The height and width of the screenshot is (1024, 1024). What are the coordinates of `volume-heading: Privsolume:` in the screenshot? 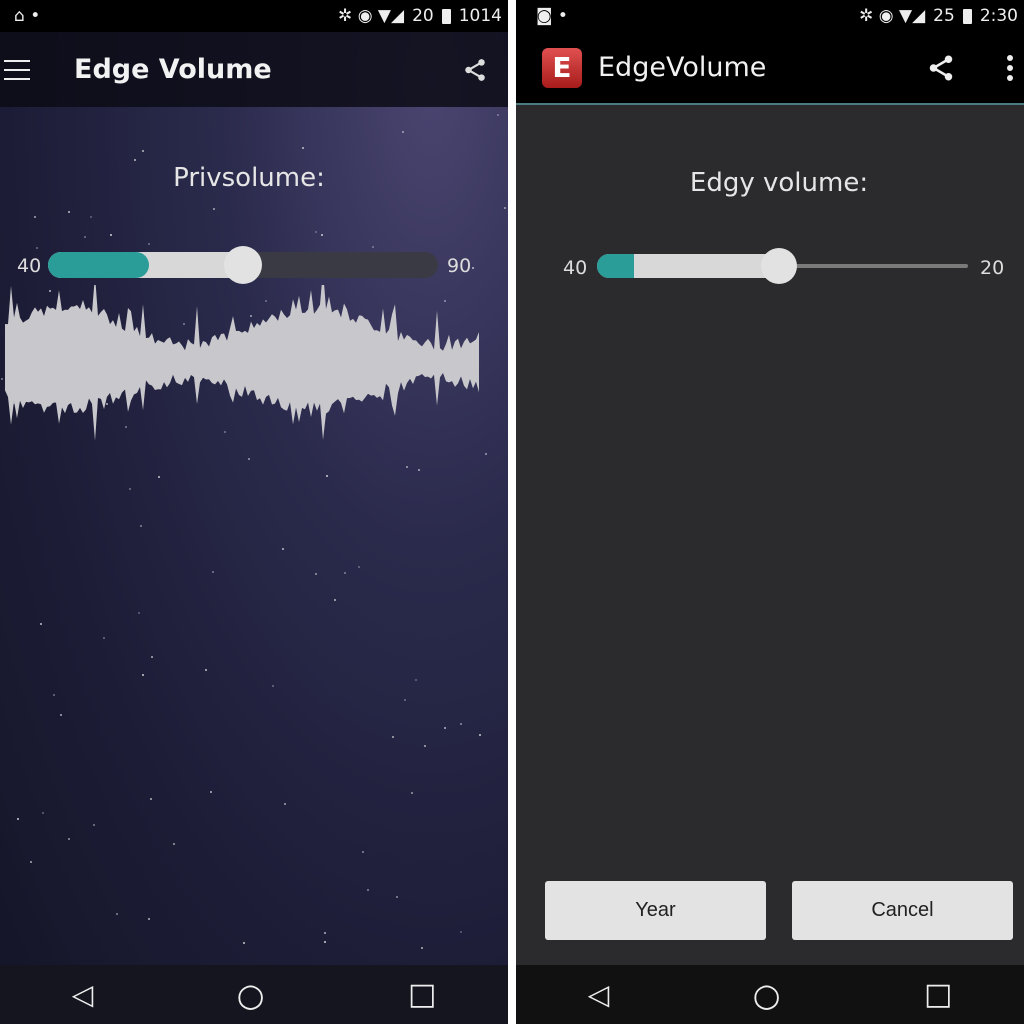 It's located at (249, 178).